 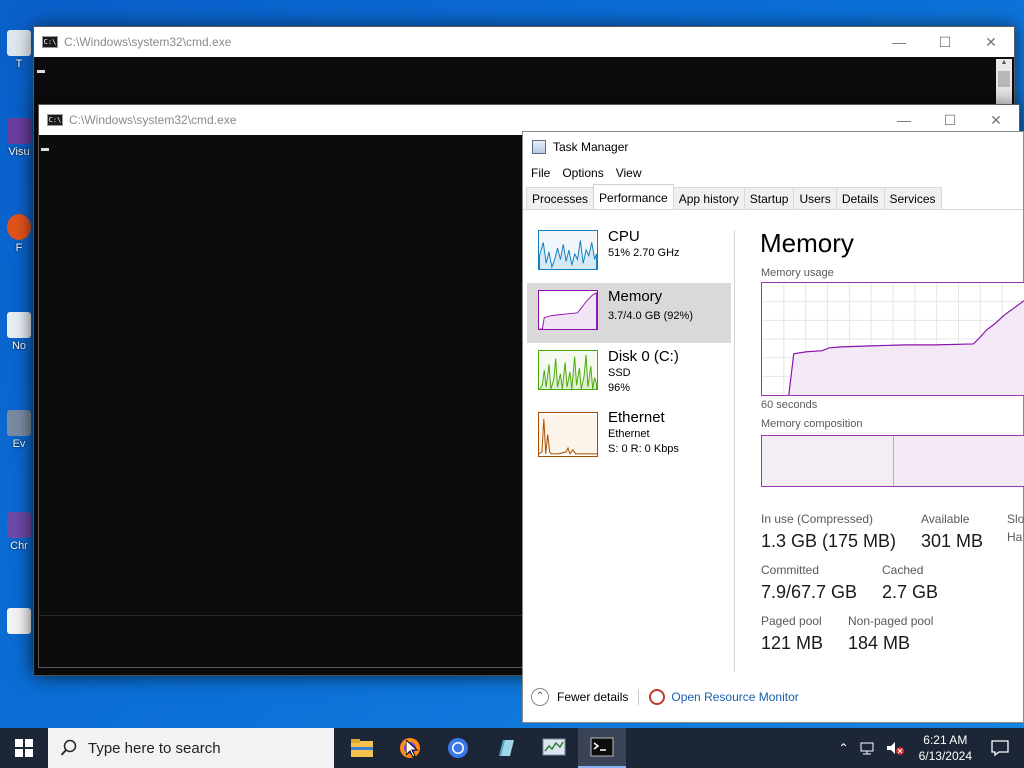 What do you see at coordinates (644, 253) in the screenshot?
I see `resource-detail: 51% 2.70 GHz` at bounding box center [644, 253].